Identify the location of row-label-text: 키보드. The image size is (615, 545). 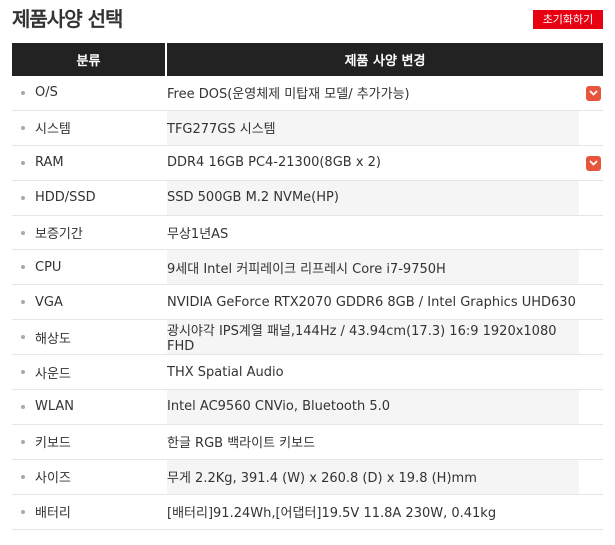
(53, 444).